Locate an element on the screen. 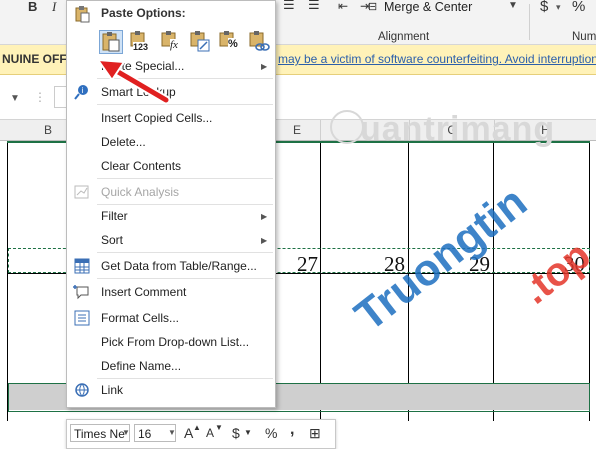 Image resolution: width=596 pixels, height=449 pixels. menu-item-link: Link is located at coordinates (112, 390).